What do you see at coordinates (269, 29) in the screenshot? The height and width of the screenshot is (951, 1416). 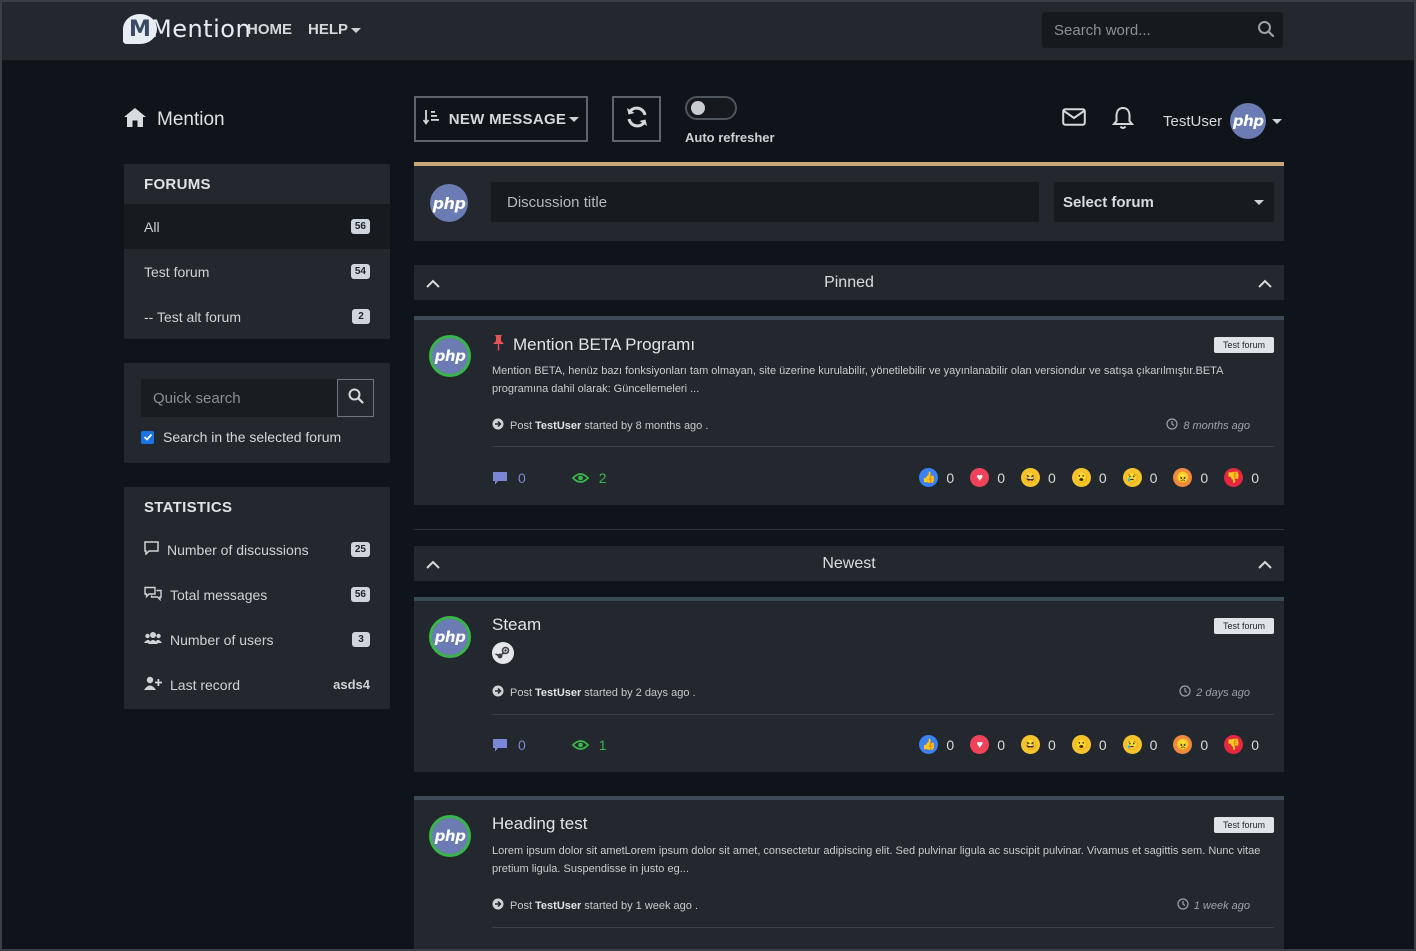 I see `nav-home-link: HOME` at bounding box center [269, 29].